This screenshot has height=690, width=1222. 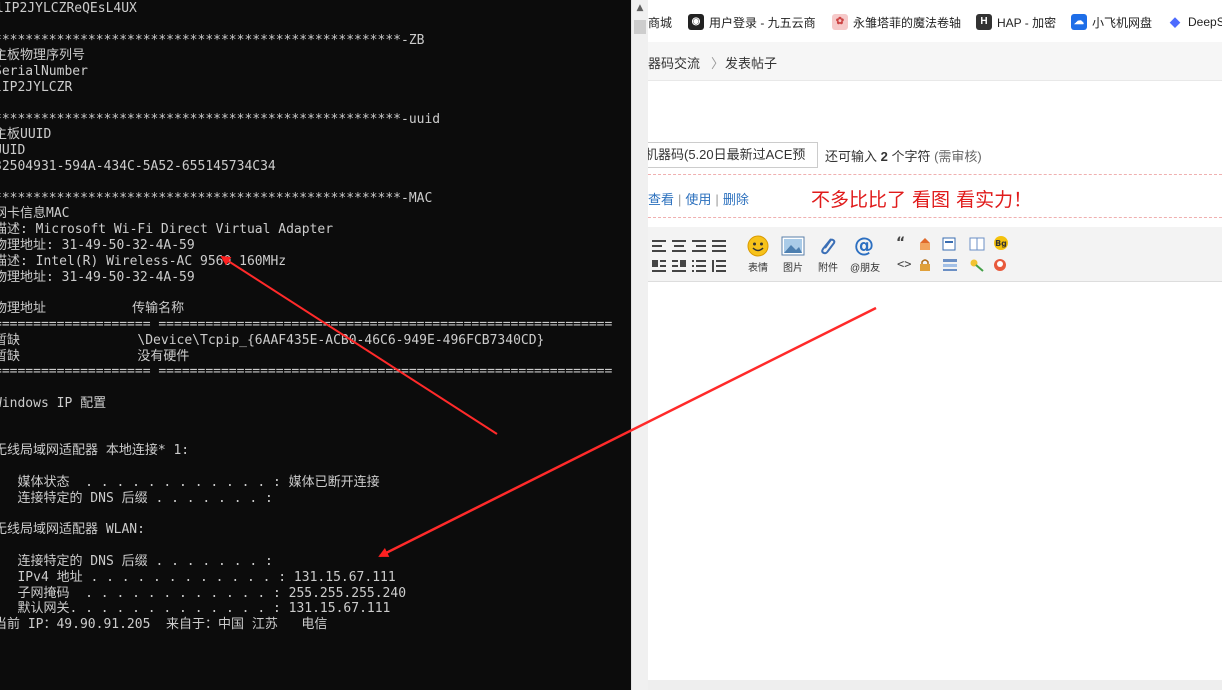 I want to click on console-line: 暂缺 没有硬件, so click(x=95, y=356).